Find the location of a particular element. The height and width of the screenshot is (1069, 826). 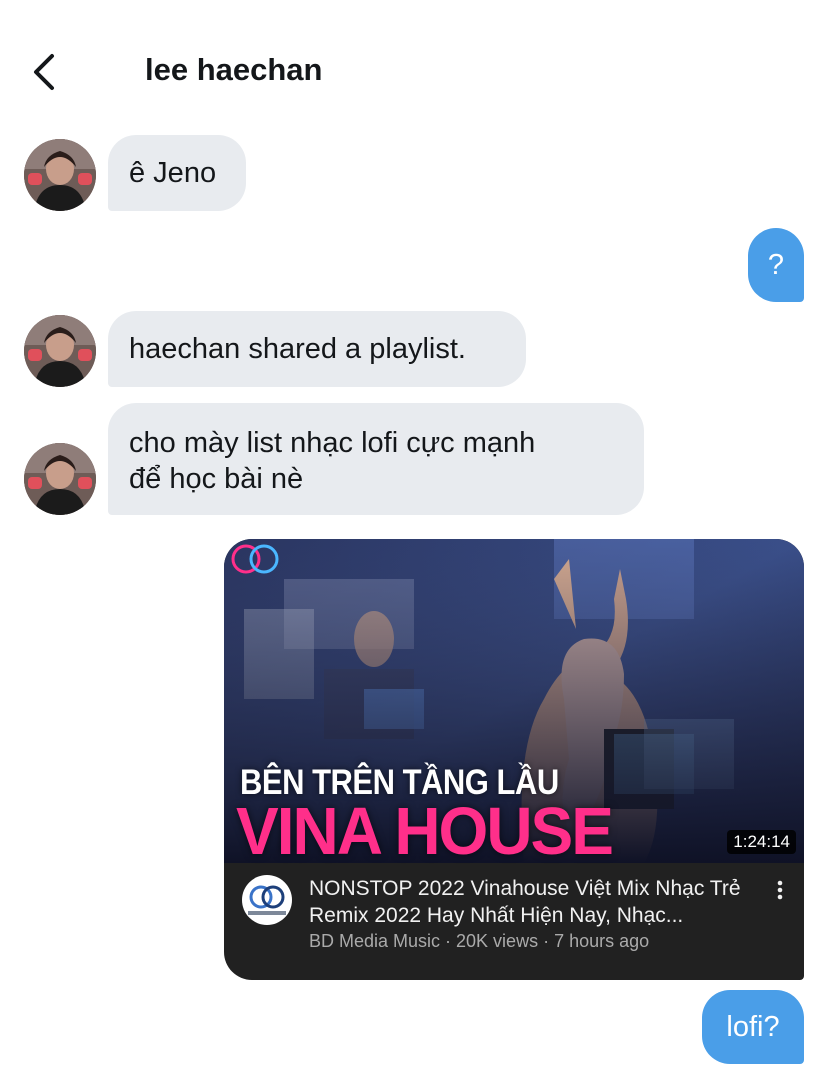

message-bubble-outgoing: lofi? is located at coordinates (753, 1027).